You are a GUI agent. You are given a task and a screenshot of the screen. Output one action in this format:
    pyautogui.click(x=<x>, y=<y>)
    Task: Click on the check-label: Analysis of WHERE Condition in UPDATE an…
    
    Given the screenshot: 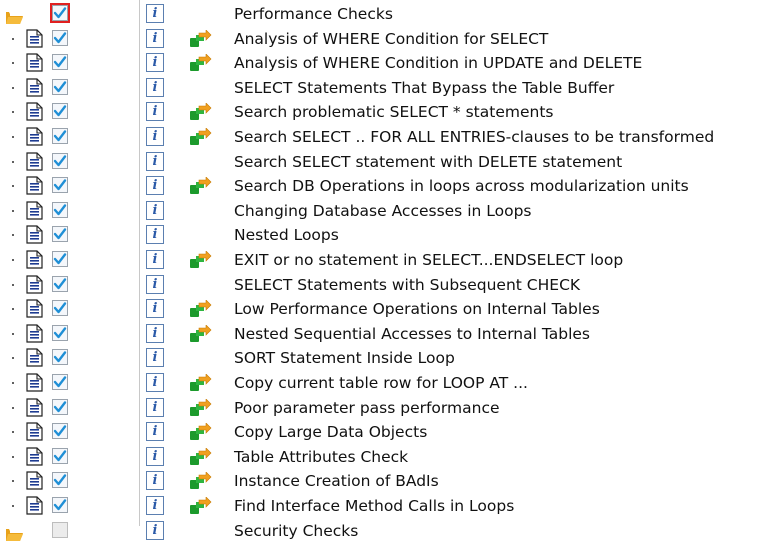 What is the action you would take?
    pyautogui.click(x=438, y=63)
    